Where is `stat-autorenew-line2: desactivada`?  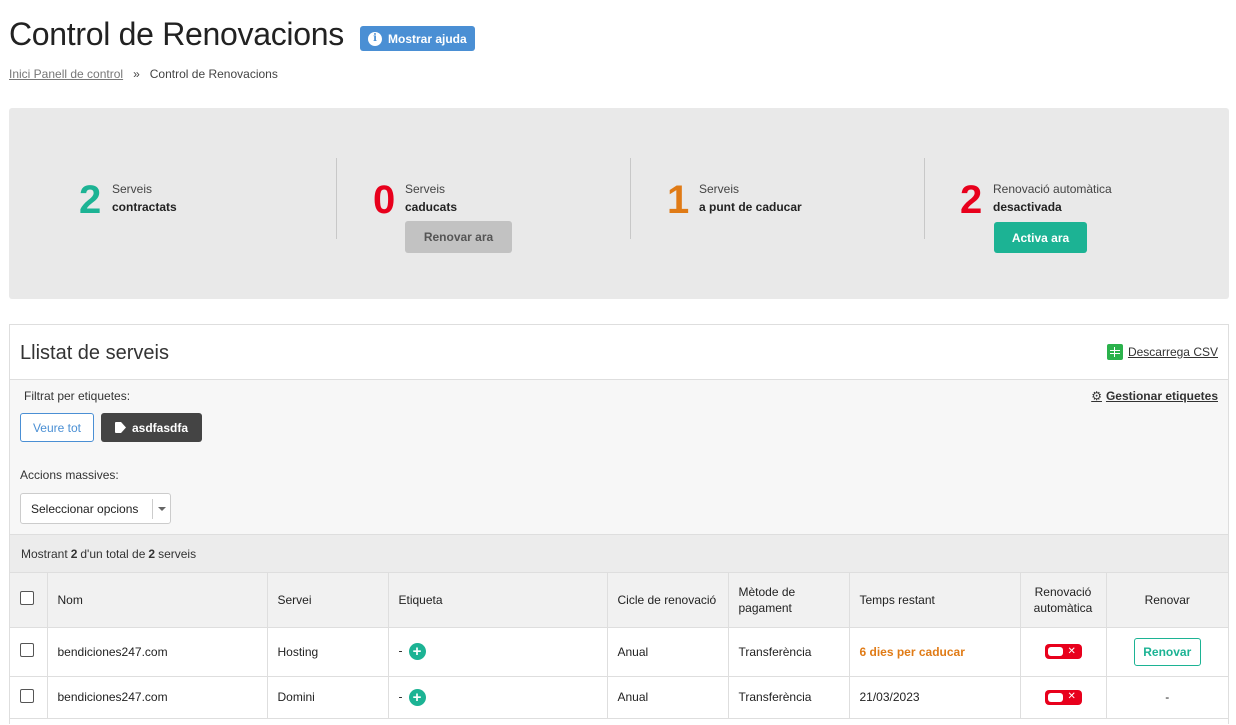
stat-autorenew-line2: desactivada is located at coordinates (1027, 207).